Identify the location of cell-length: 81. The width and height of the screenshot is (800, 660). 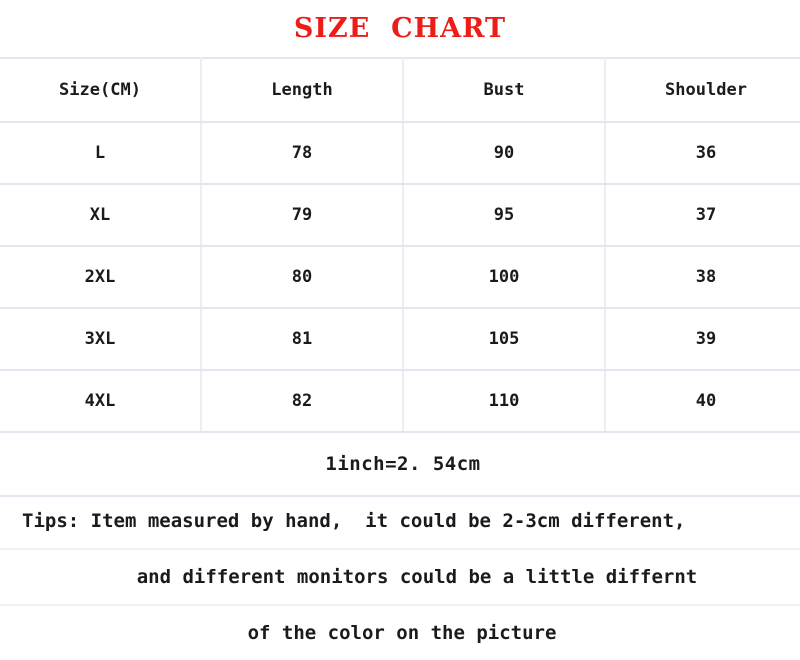
(302, 339).